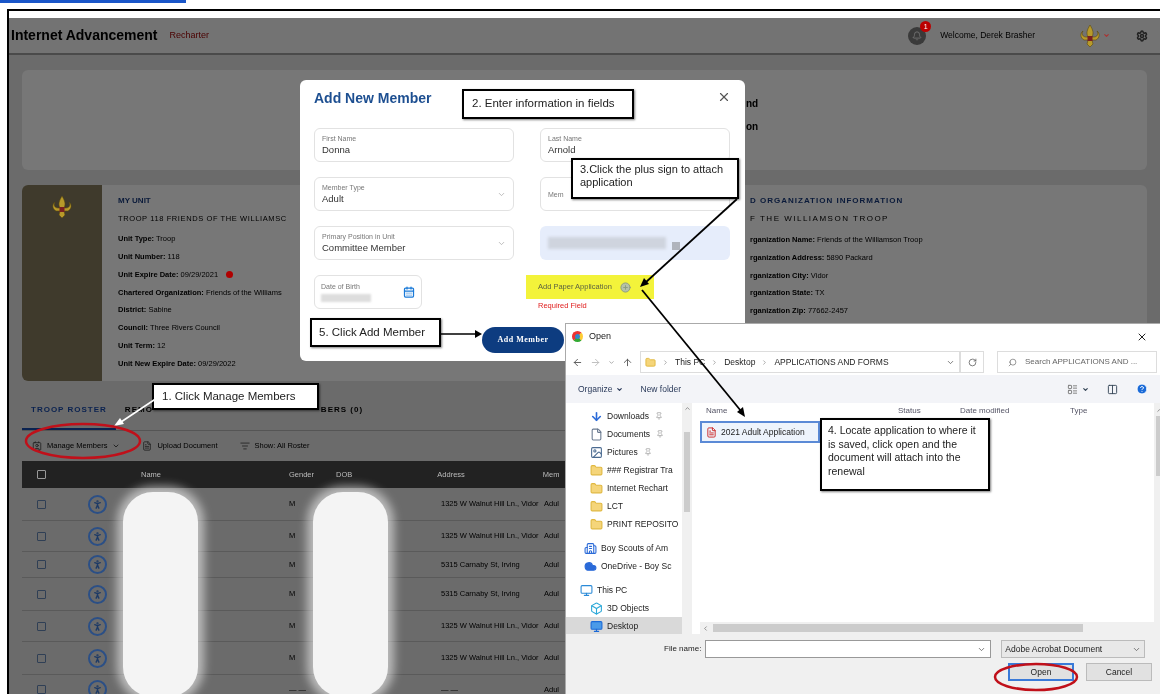 This screenshot has width=1160, height=694. I want to click on callout-tooltip: 4. Locate application to where it is saved, click open and the document will attach into the renewal, so click(905, 454).